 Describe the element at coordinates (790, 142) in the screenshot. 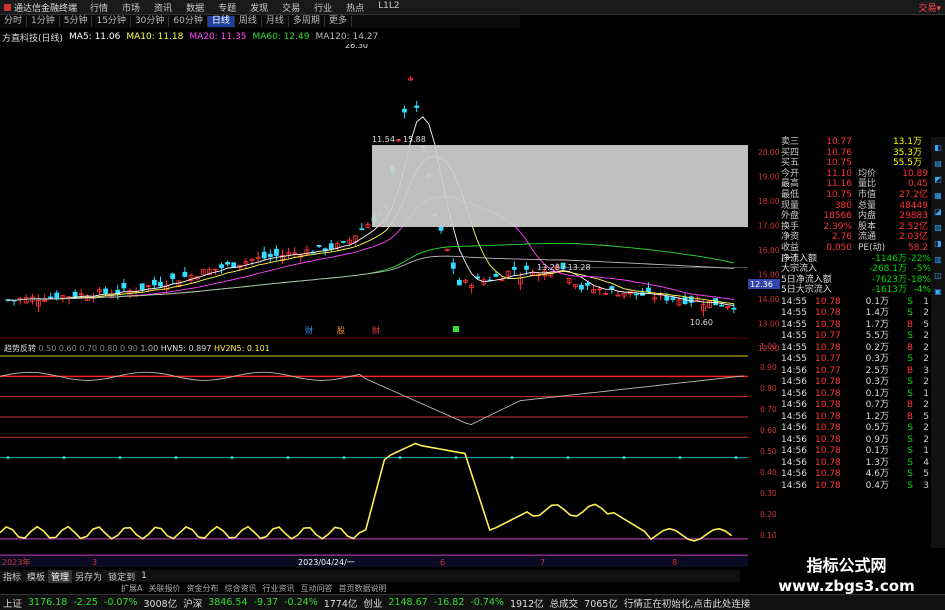

I see `level-name: 卖三` at that location.